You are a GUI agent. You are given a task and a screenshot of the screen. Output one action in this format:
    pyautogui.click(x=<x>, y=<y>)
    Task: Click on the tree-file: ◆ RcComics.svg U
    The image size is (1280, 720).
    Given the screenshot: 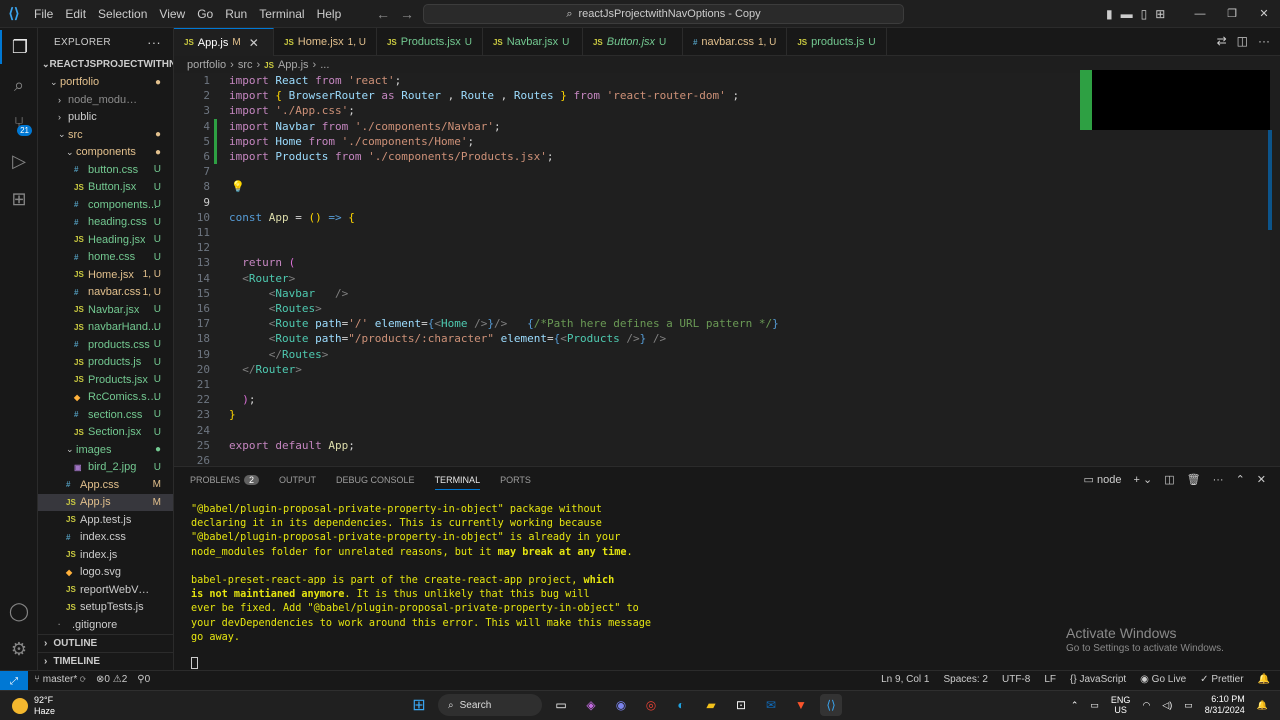 What is the action you would take?
    pyautogui.click(x=105, y=398)
    